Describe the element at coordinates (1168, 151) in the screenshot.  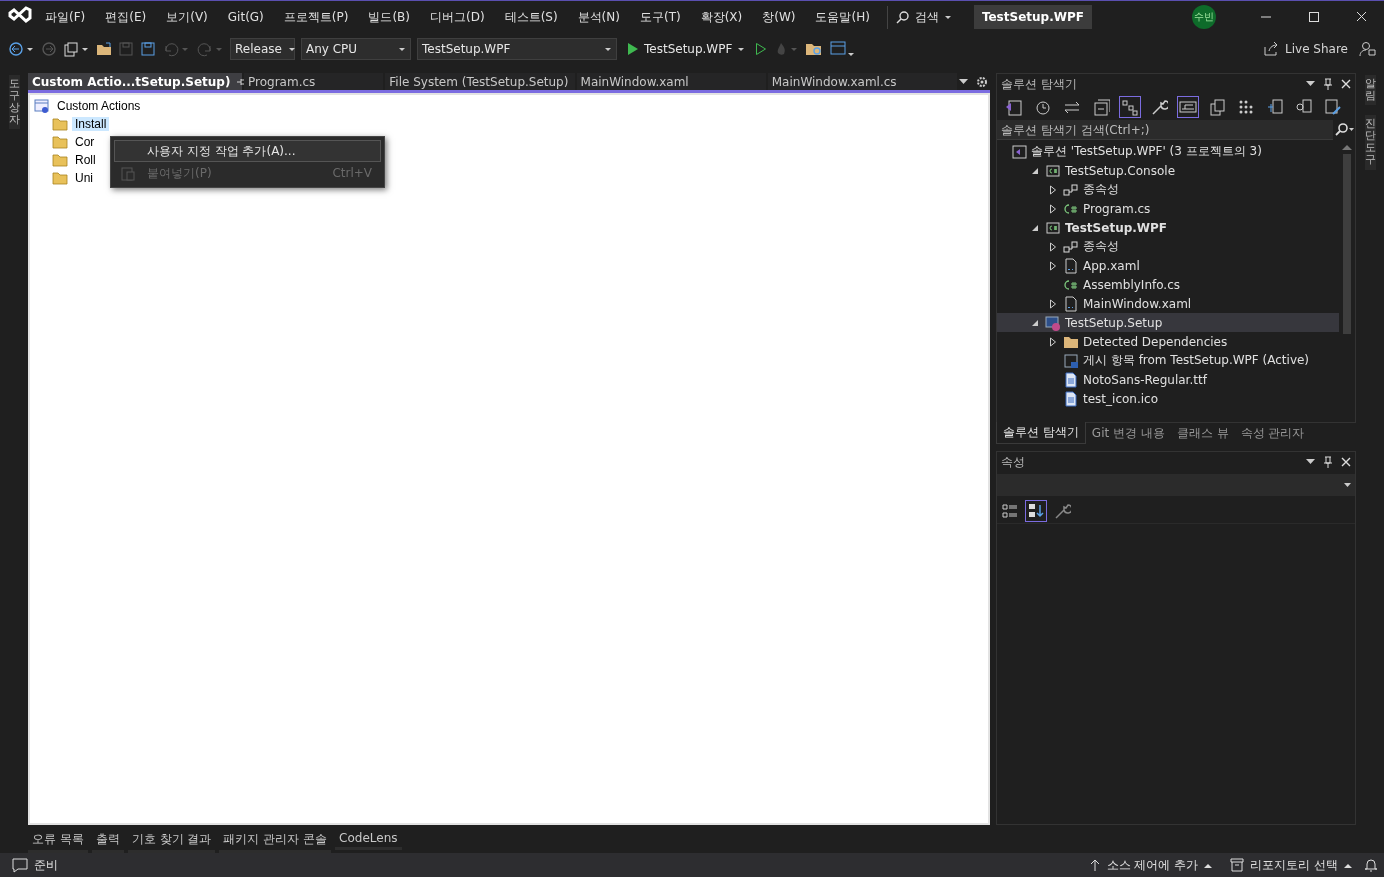
I see `tree-item: 솔루션 'TestSetup.WPF' (3 프로젝트의 3)` at that location.